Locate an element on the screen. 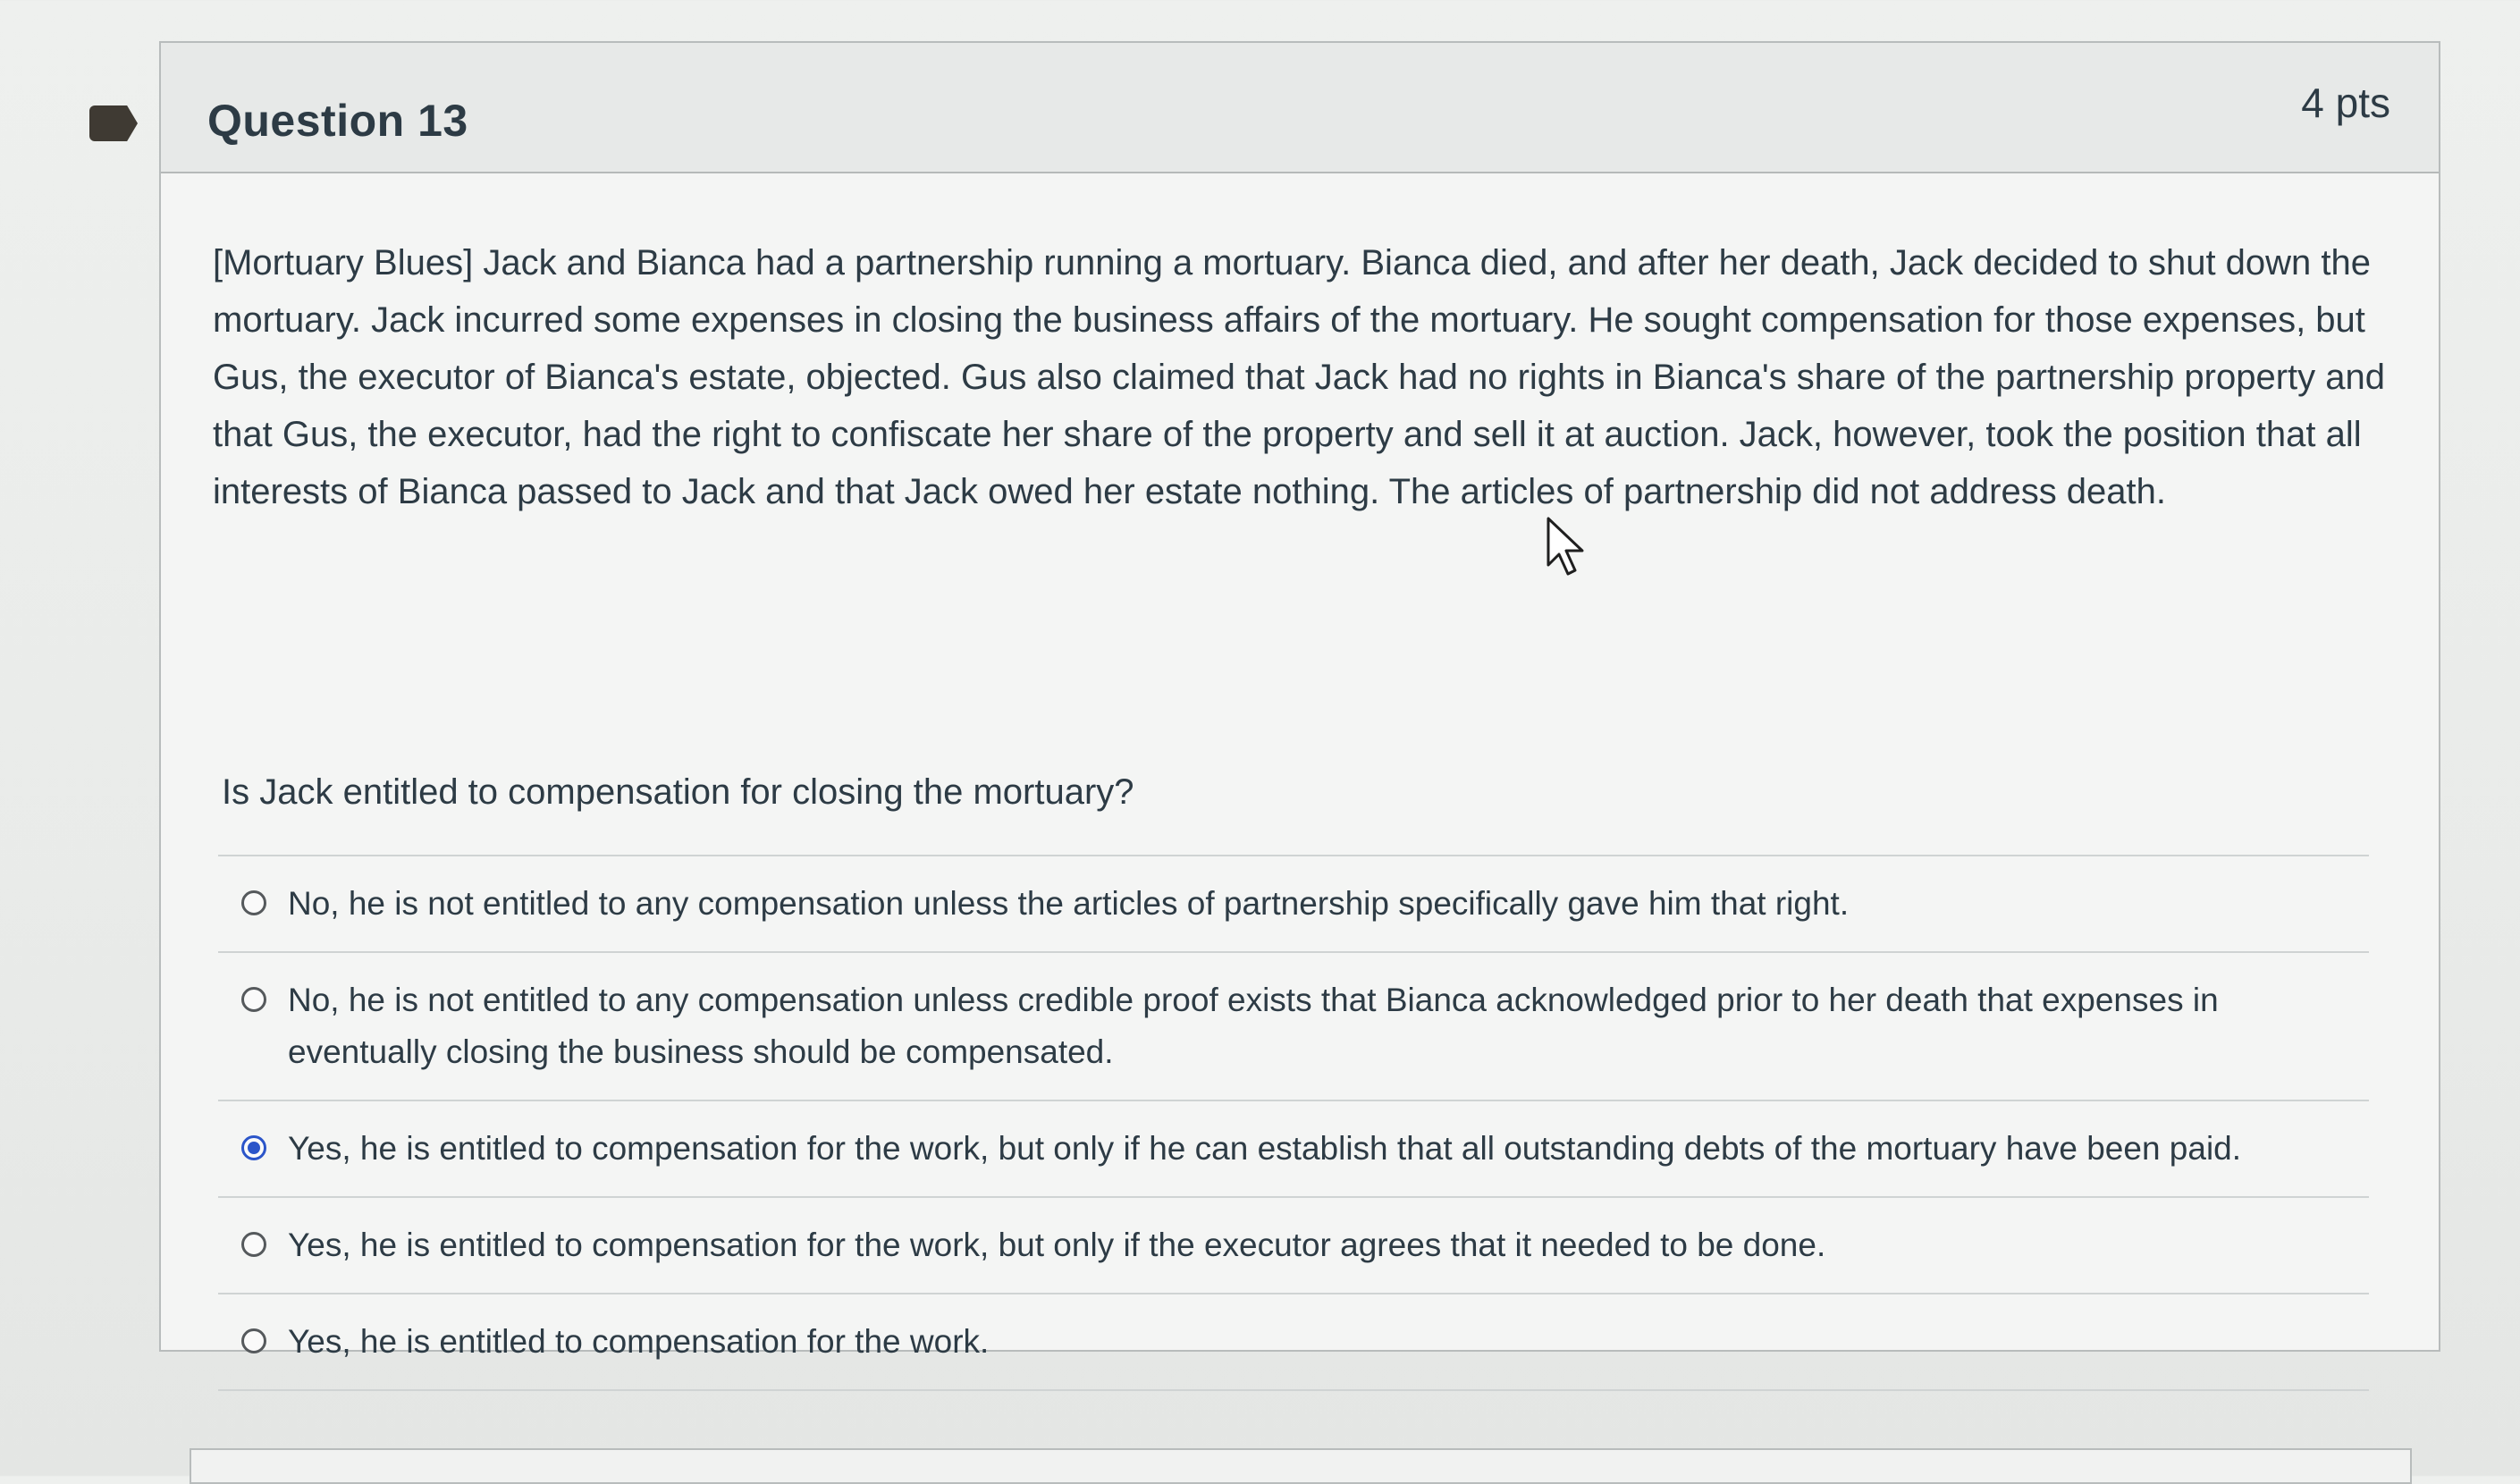  flag-question-icon is located at coordinates (113, 123).